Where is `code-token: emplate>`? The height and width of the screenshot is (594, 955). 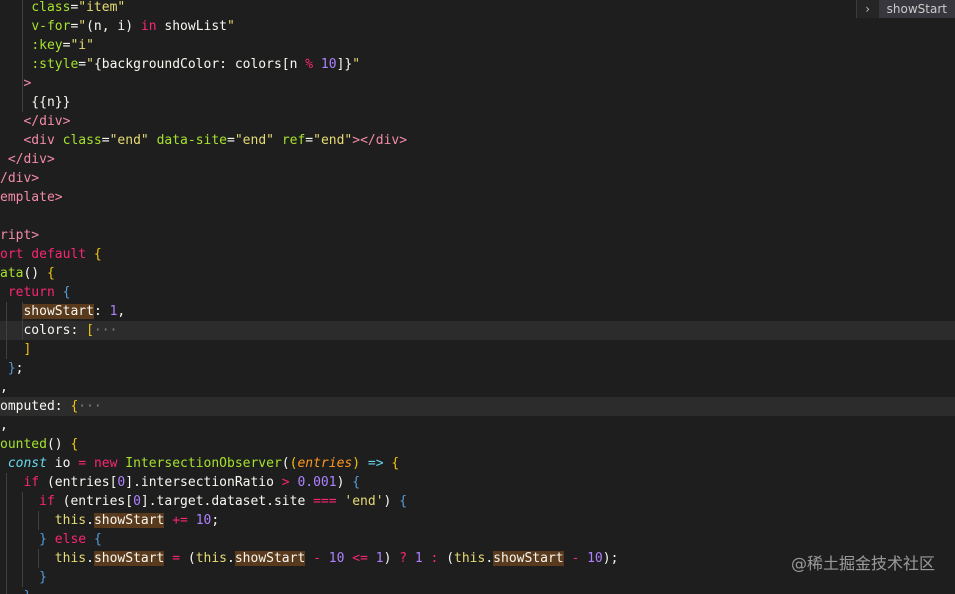
code-token: emplate> is located at coordinates (31, 197).